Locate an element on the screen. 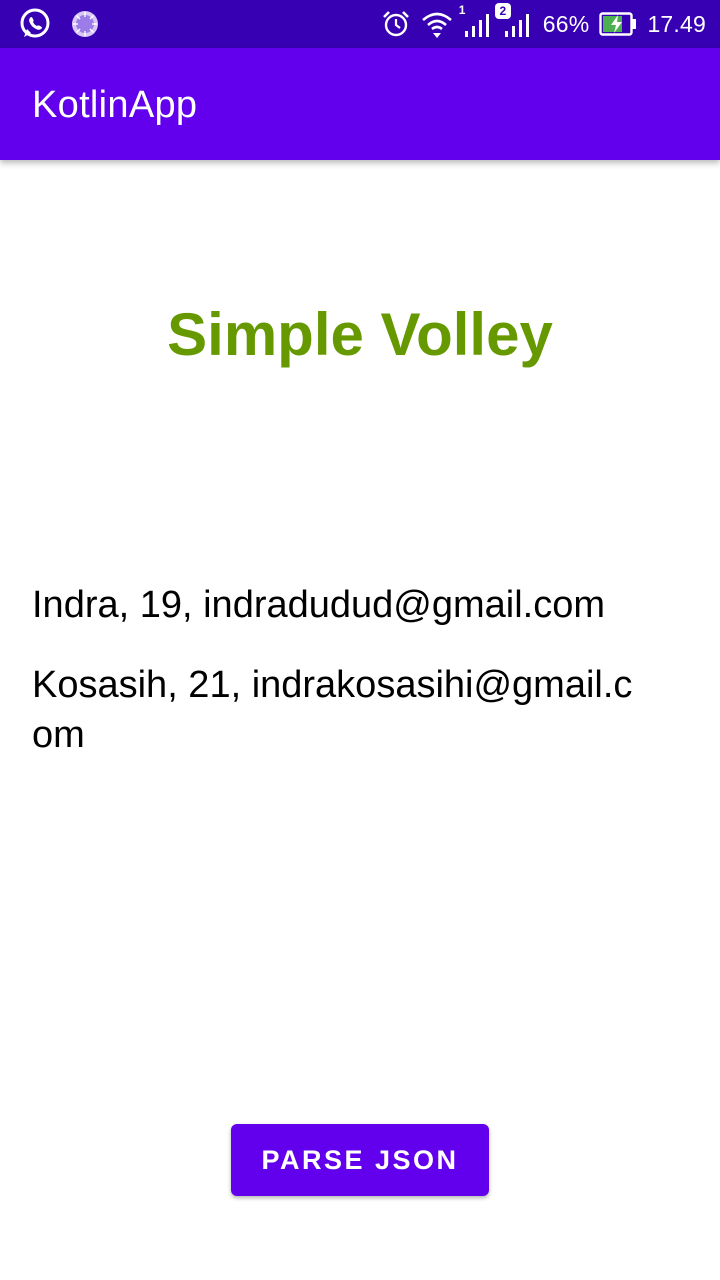  result-item: Indra, 19, indradudud@gmail.com is located at coordinates (319, 605).